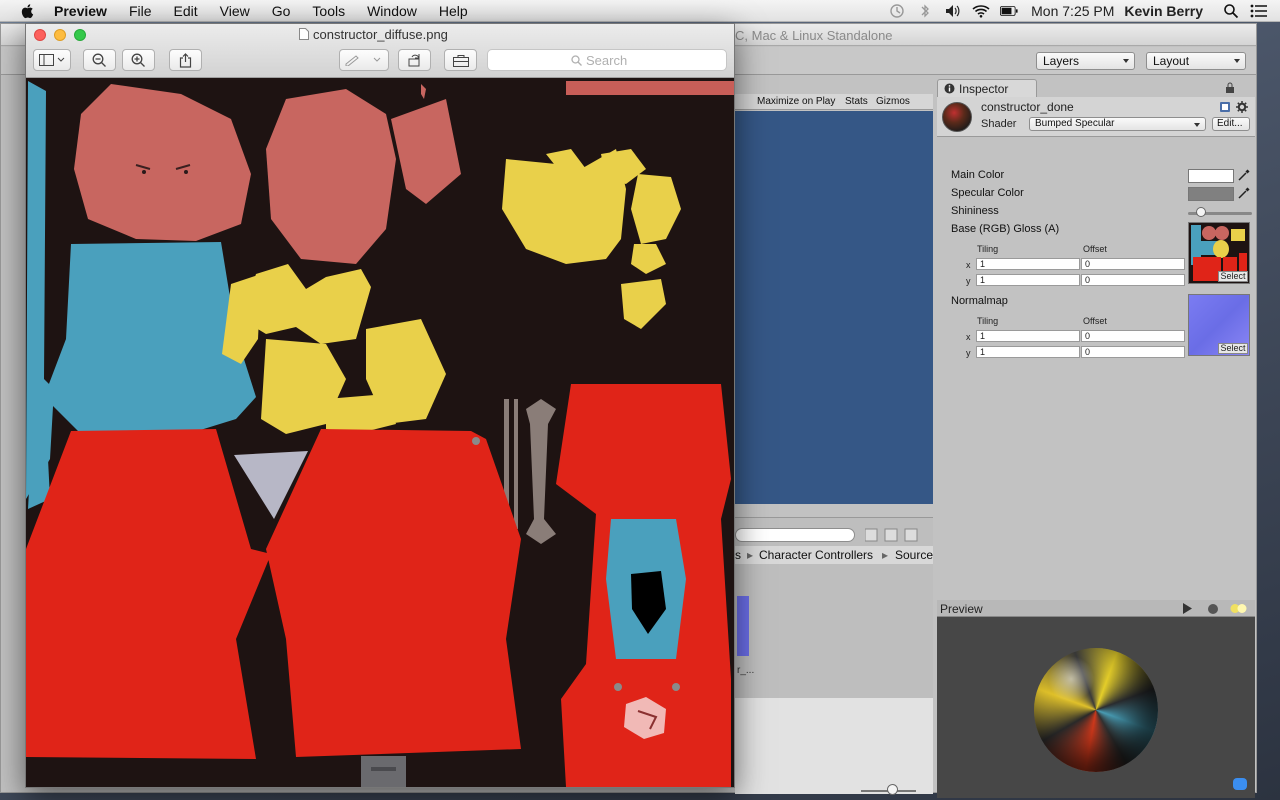 This screenshot has height=800, width=1280. What do you see at coordinates (914, 555) in the screenshot?
I see `breadcrumb-item: Source` at bounding box center [914, 555].